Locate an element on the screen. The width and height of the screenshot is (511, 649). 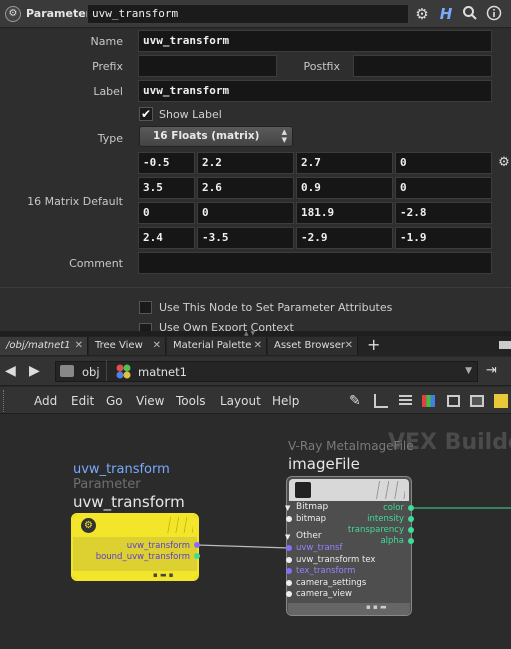
use-node-checkbox is located at coordinates (145, 307).